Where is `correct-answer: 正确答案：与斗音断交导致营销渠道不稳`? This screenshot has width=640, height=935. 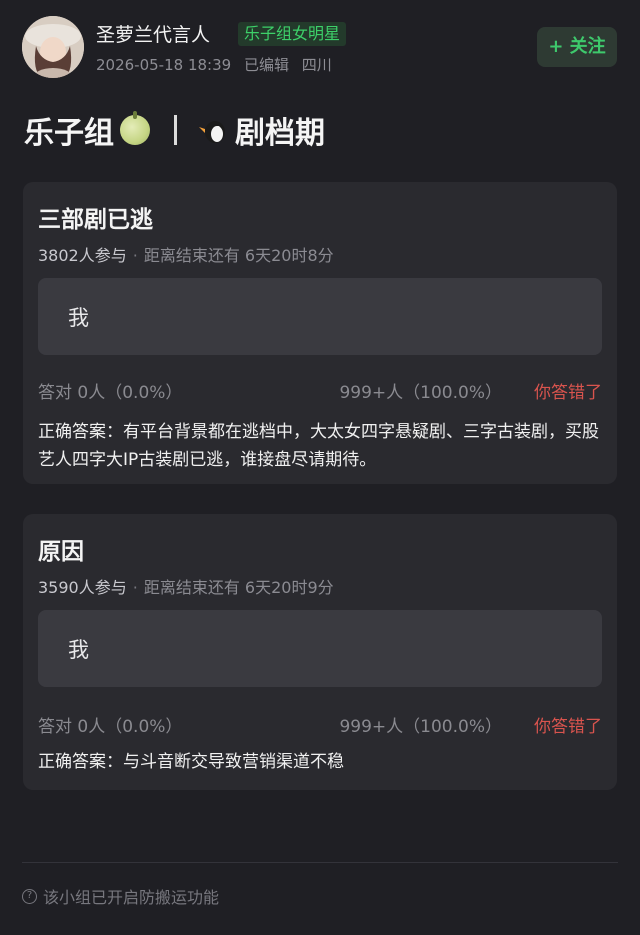 correct-answer: 正确答案：与斗音断交导致营销渠道不稳 is located at coordinates (191, 762).